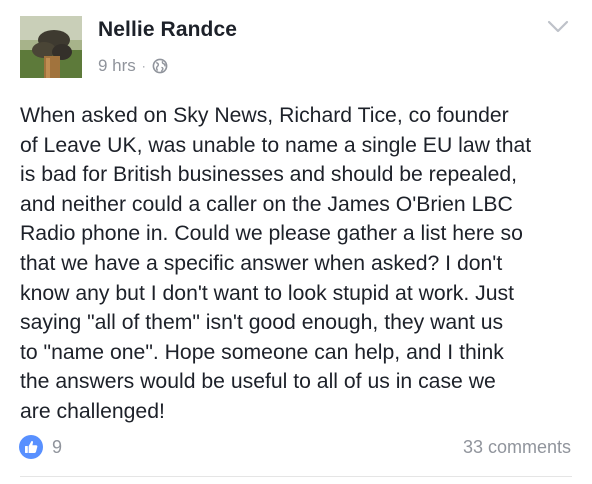 The height and width of the screenshot is (484, 592). I want to click on author-name: Nellie Randce, so click(167, 30).